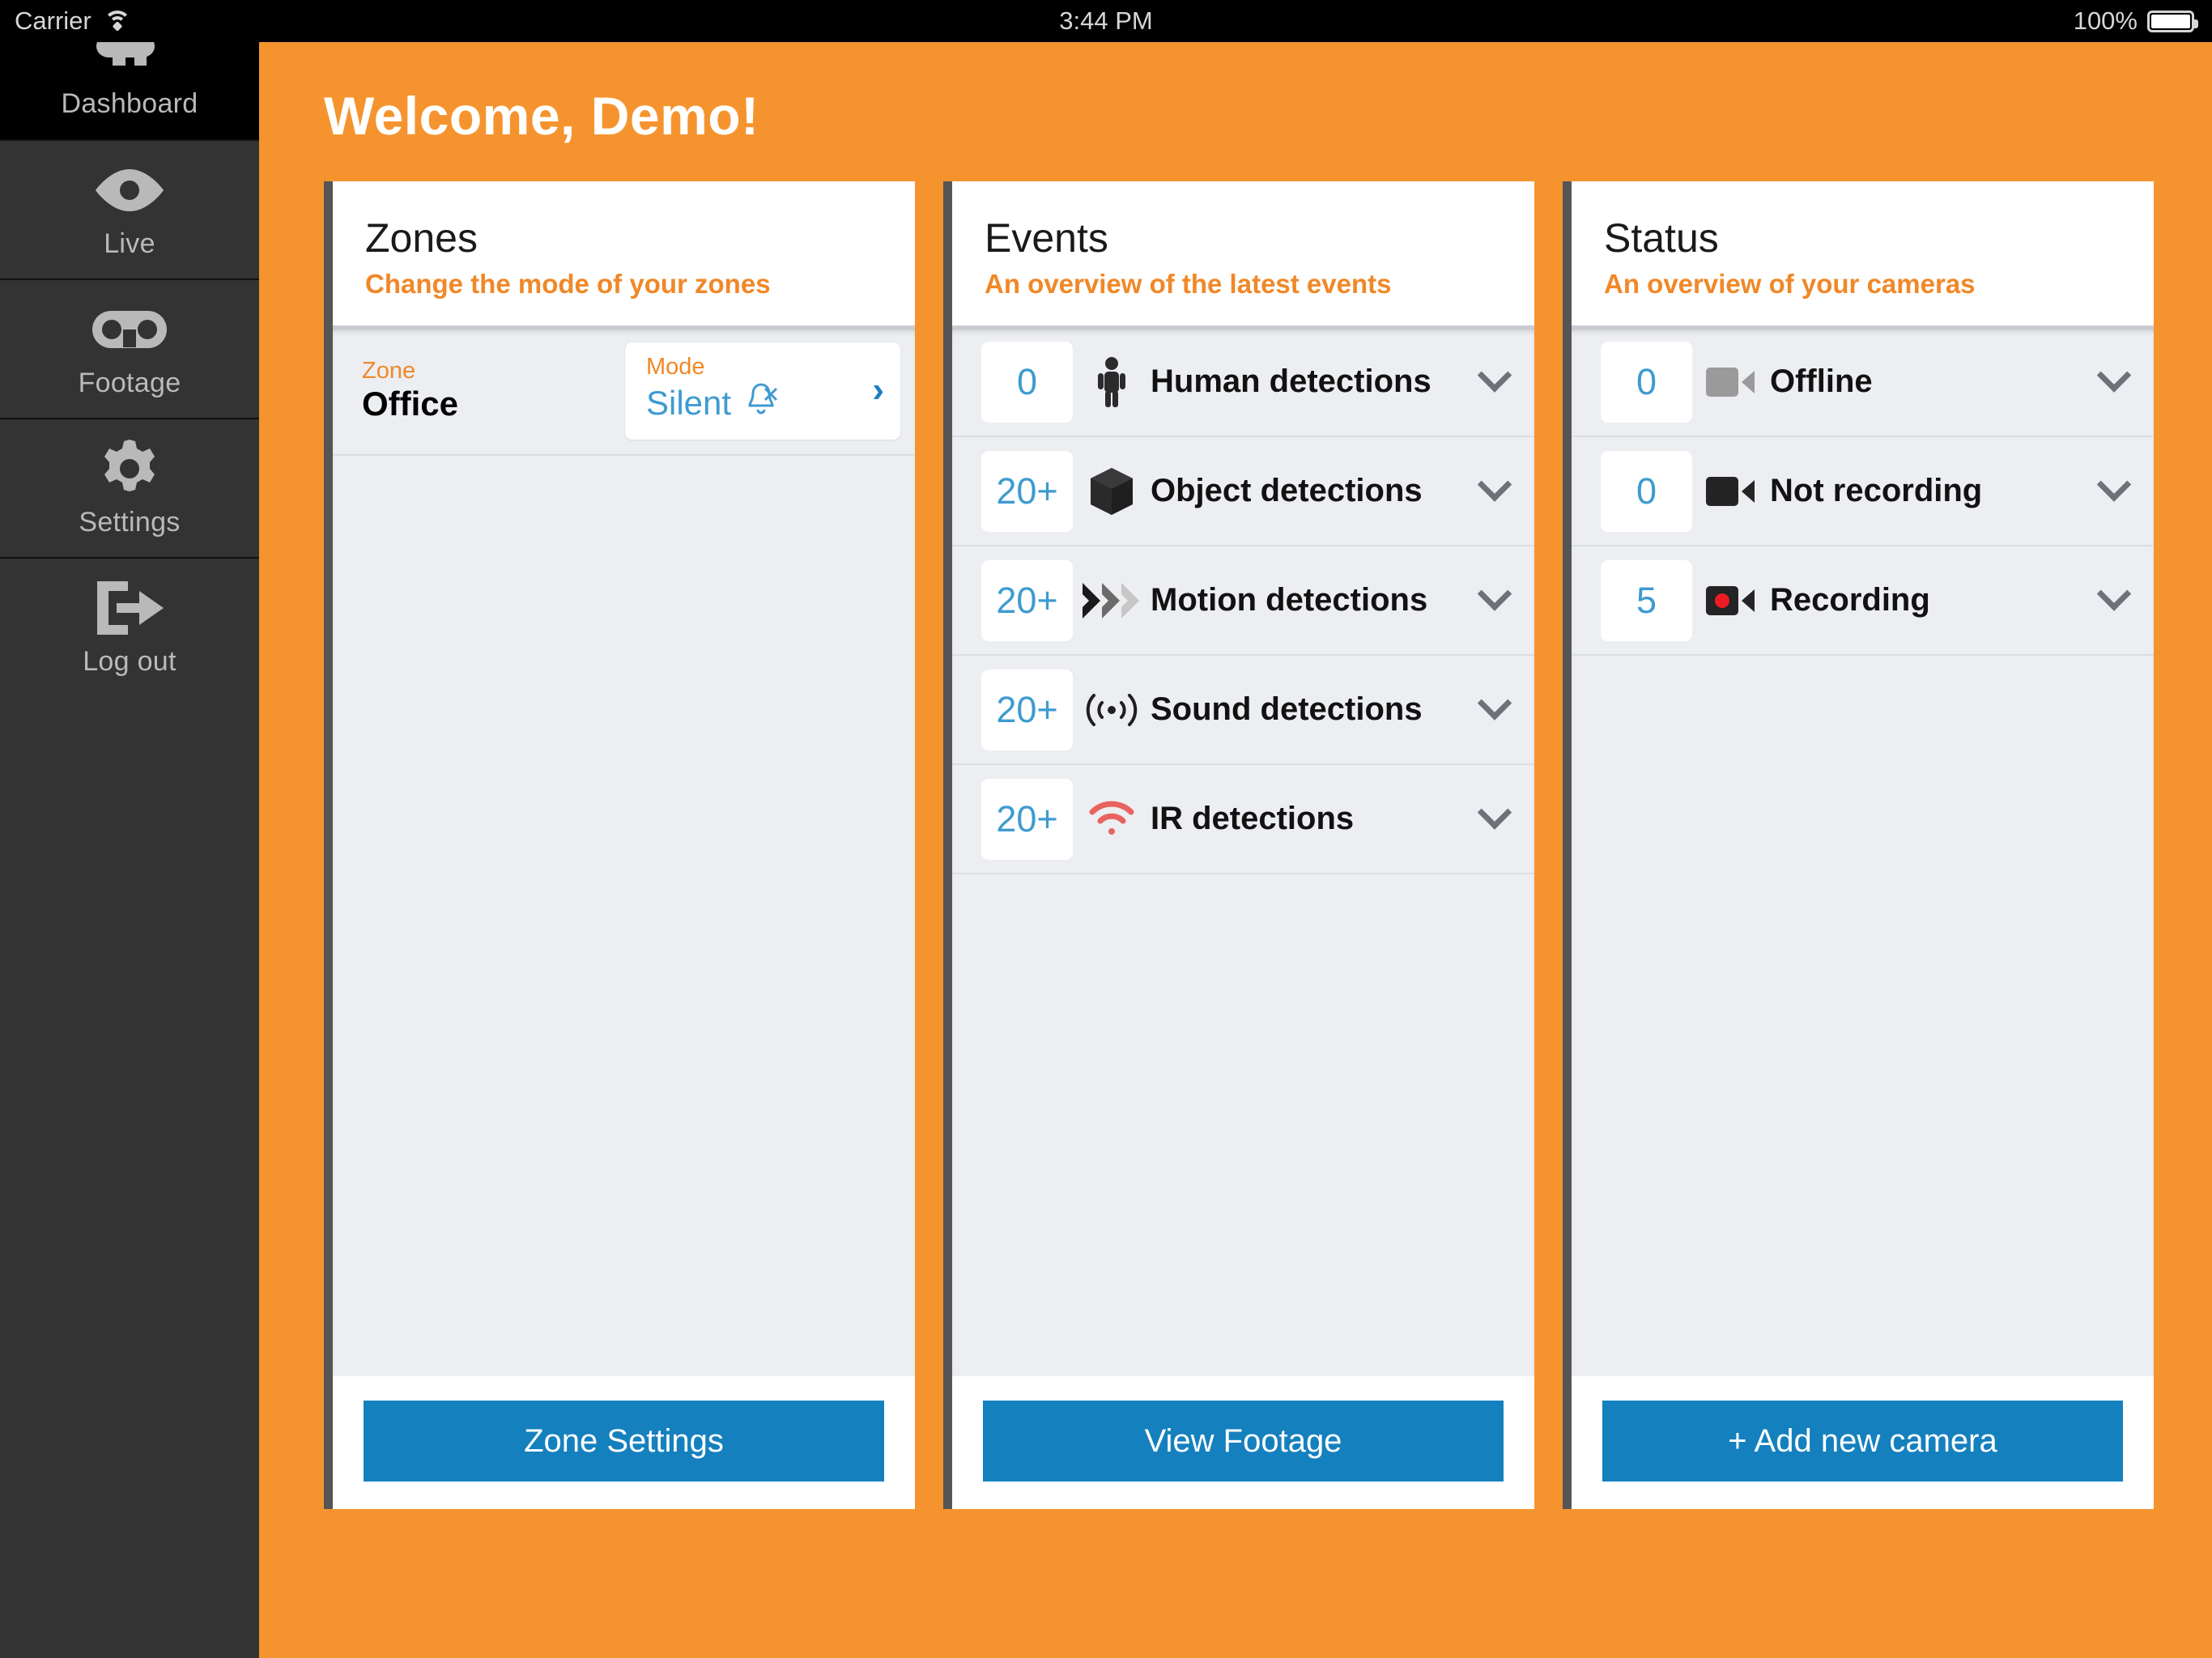 Image resolution: width=2212 pixels, height=1658 pixels. Describe the element at coordinates (130, 329) in the screenshot. I see `film-reel-icon` at that location.